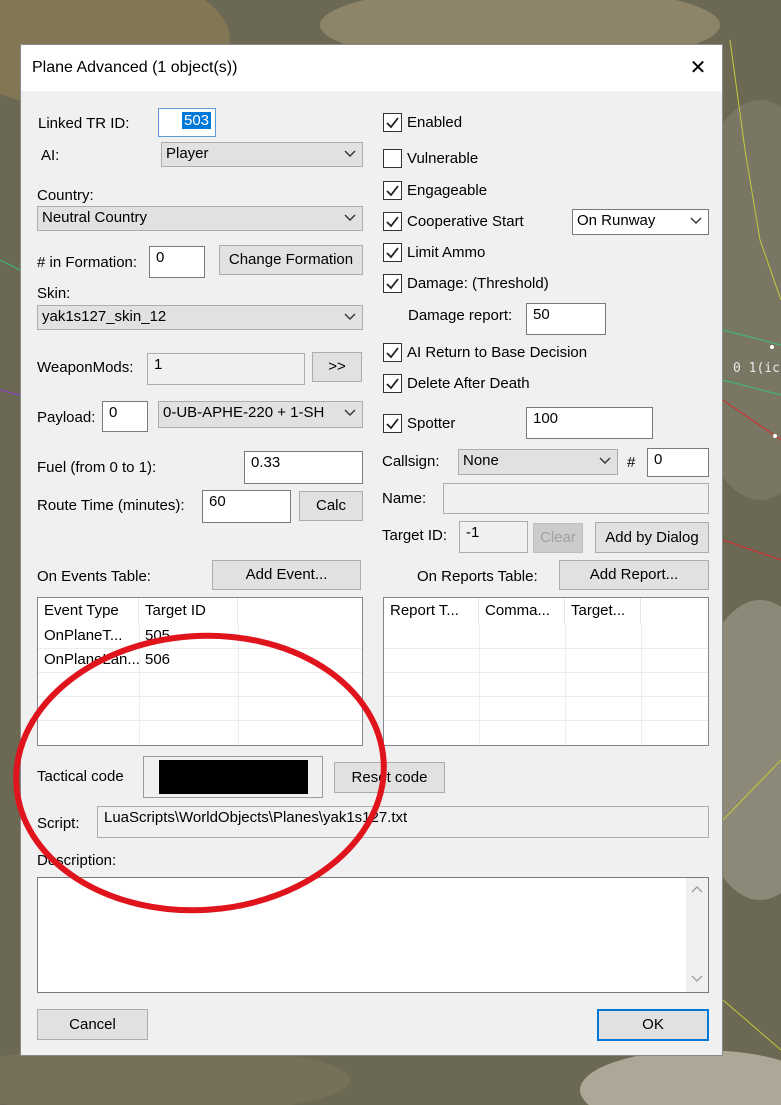 This screenshot has height=1105, width=781. Describe the element at coordinates (200, 773) in the screenshot. I see `annotation-circle` at that location.